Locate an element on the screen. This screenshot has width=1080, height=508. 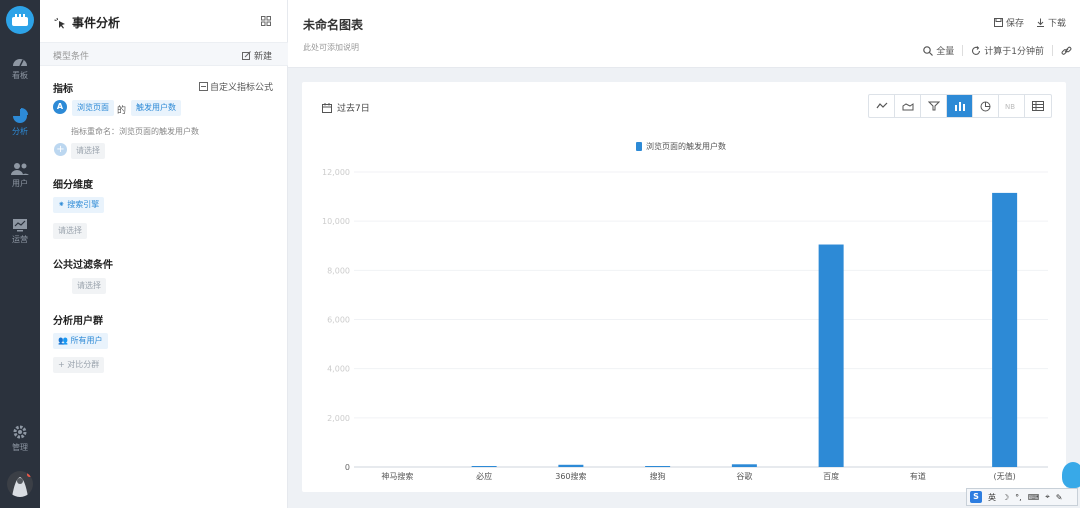
metric-badge: A is located at coordinates (60, 107).